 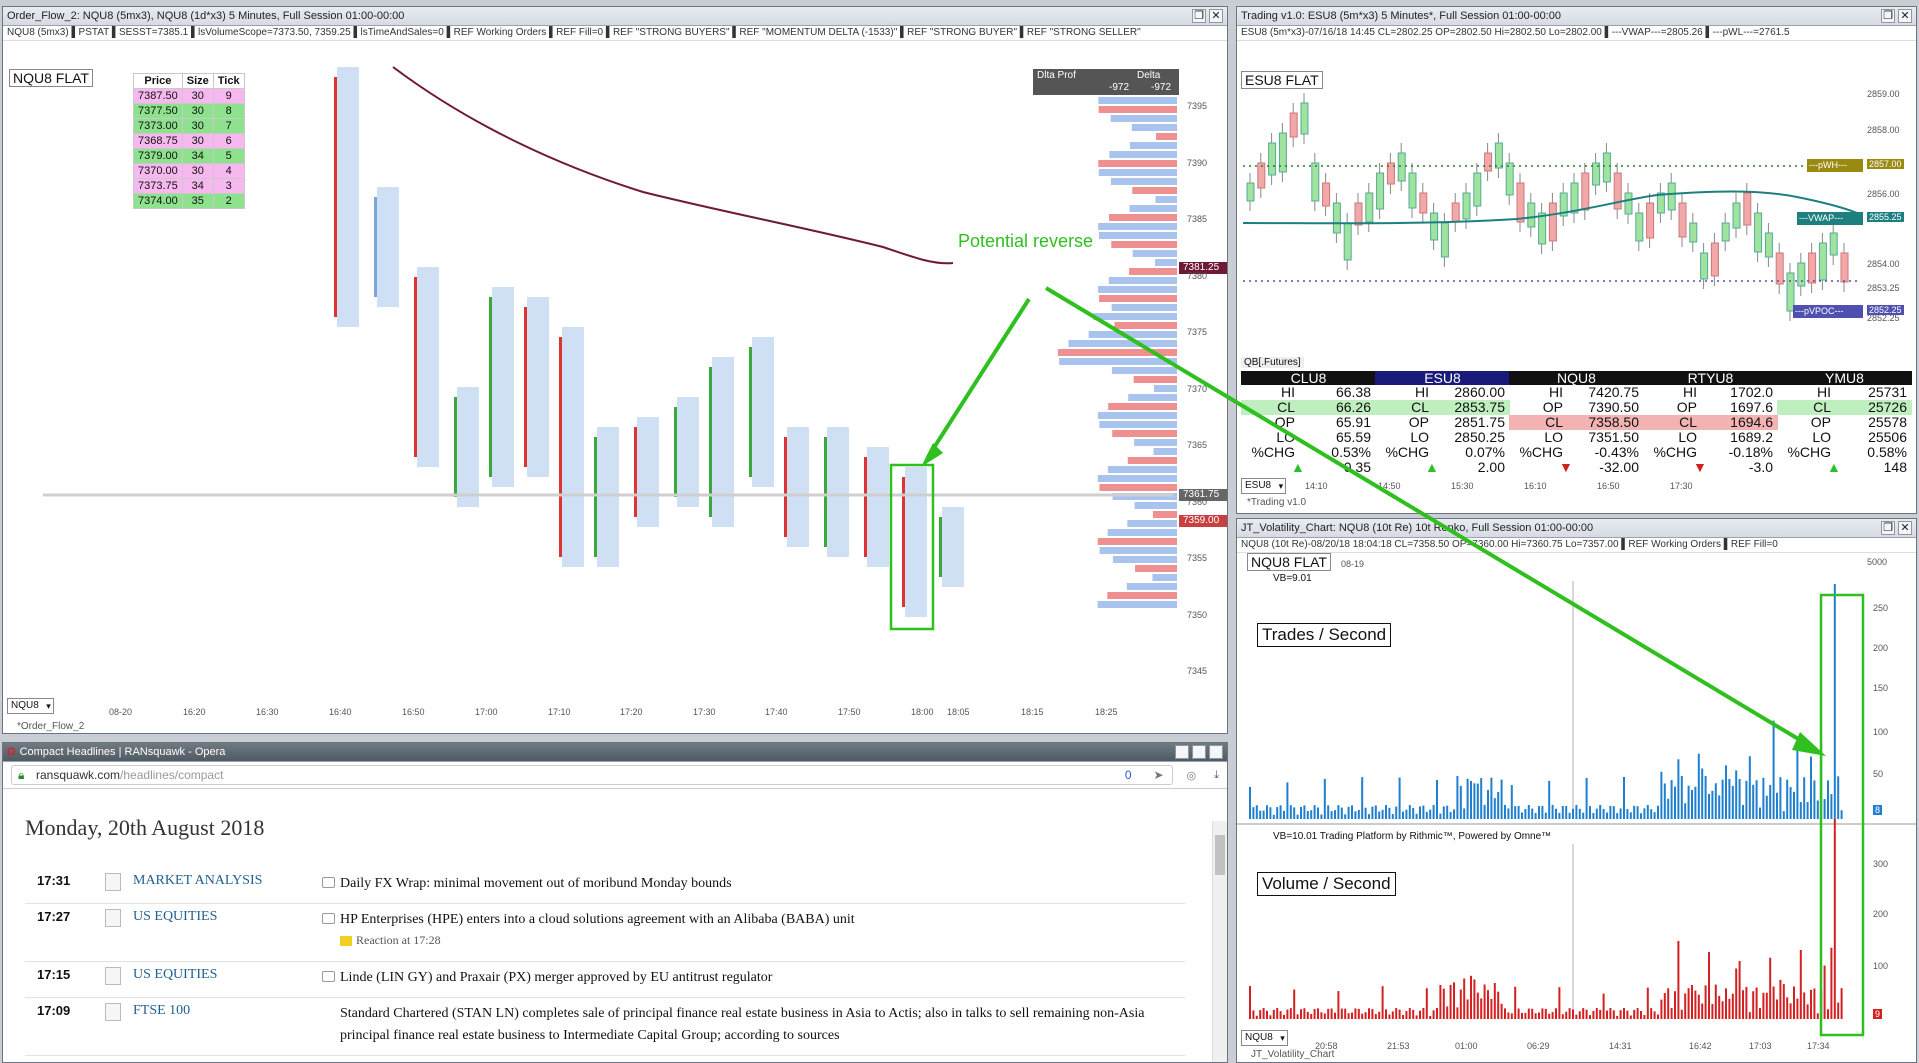 What do you see at coordinates (189, 141) in the screenshot?
I see `working-order-row: 7368.75 30 6` at bounding box center [189, 141].